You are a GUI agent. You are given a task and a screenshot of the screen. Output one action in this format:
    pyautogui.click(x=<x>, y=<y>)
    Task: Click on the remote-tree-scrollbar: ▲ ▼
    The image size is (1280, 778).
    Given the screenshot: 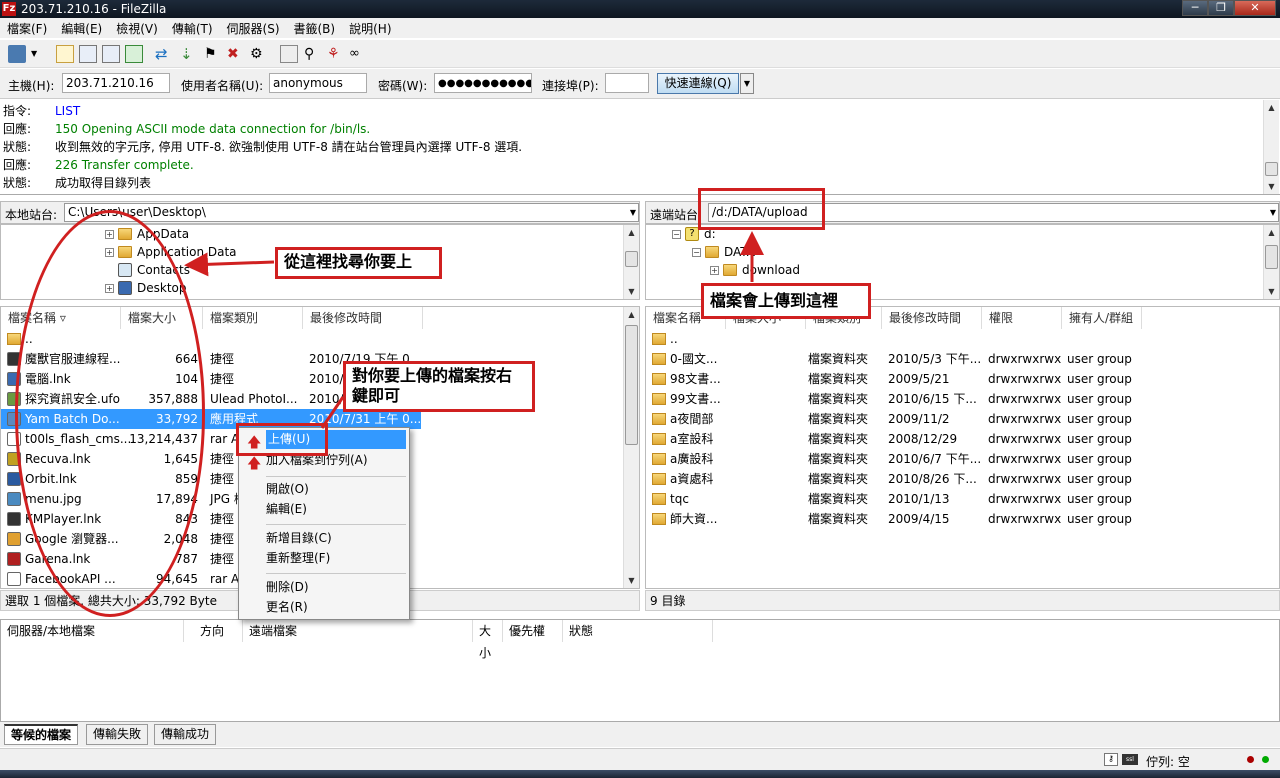 What is the action you would take?
    pyautogui.click(x=1271, y=262)
    